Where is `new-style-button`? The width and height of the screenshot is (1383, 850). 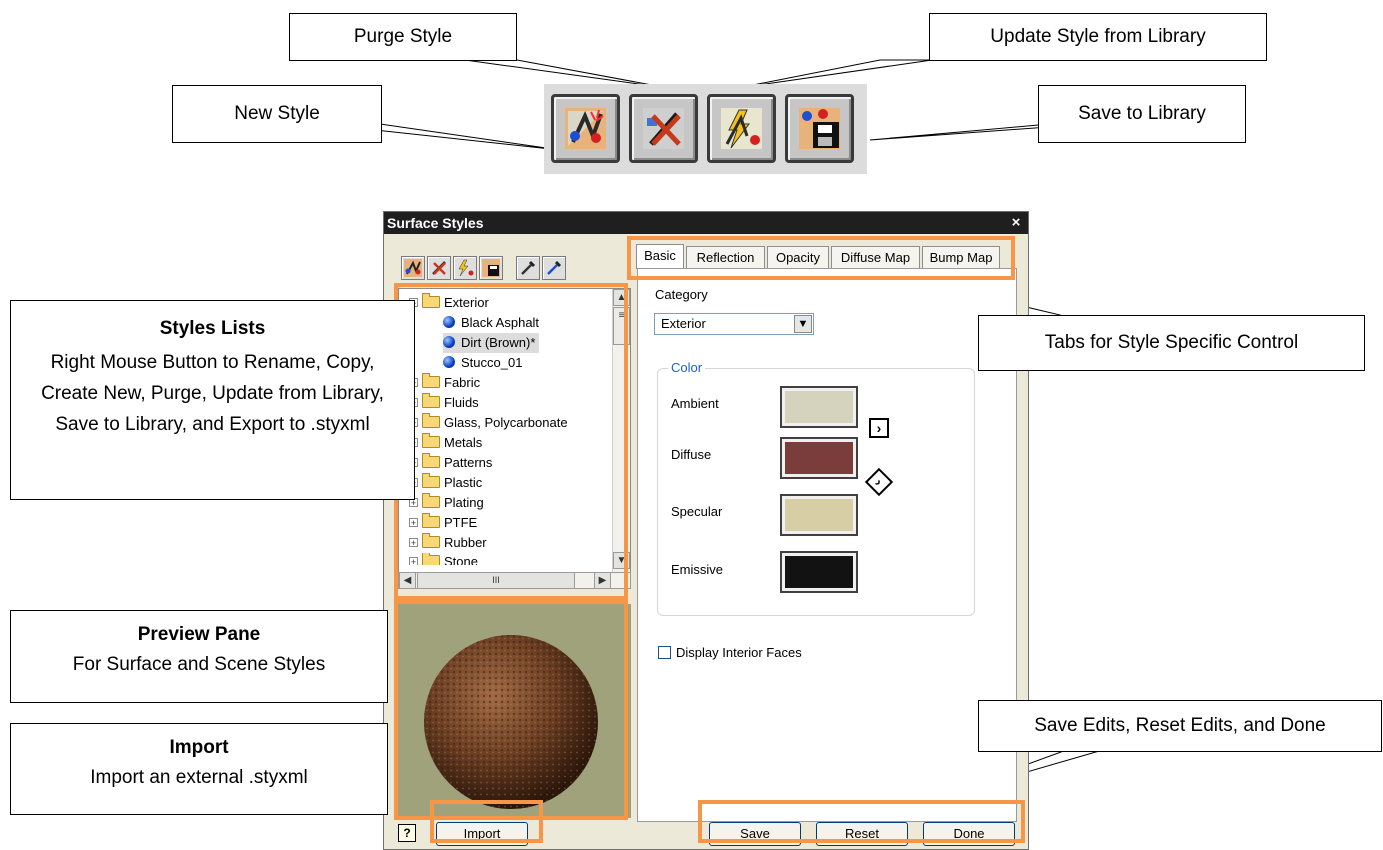 new-style-button is located at coordinates (585, 128).